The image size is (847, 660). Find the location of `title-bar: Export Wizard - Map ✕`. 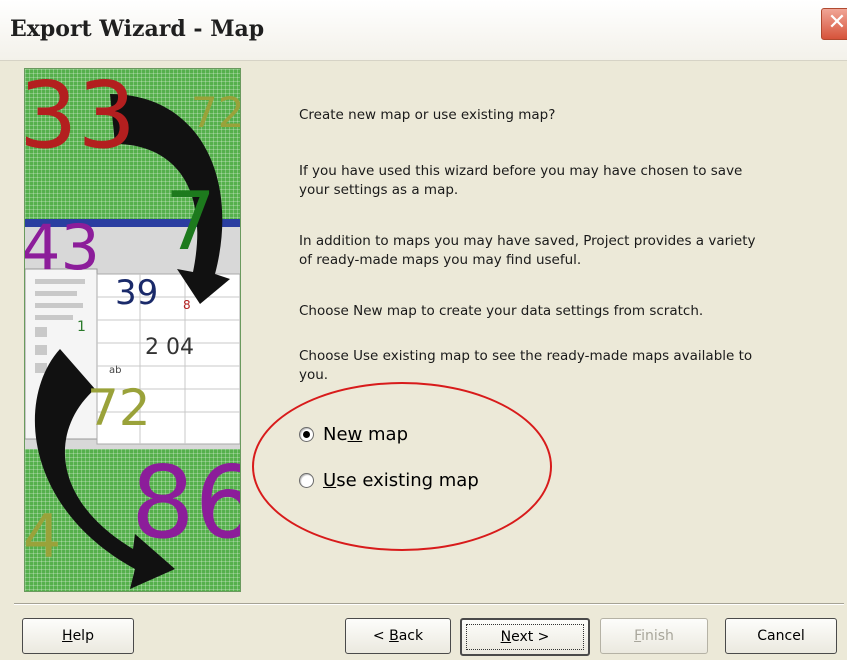

title-bar: Export Wizard - Map ✕ is located at coordinates (423, 30).